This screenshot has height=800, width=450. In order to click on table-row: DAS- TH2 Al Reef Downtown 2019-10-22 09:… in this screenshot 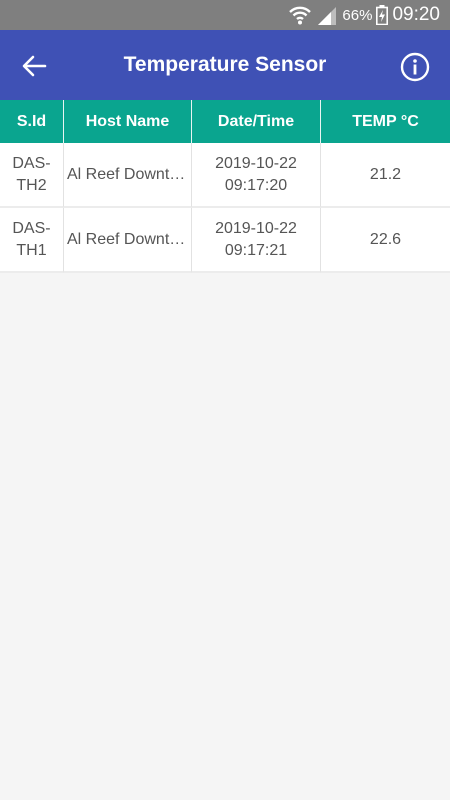, I will do `click(225, 175)`.